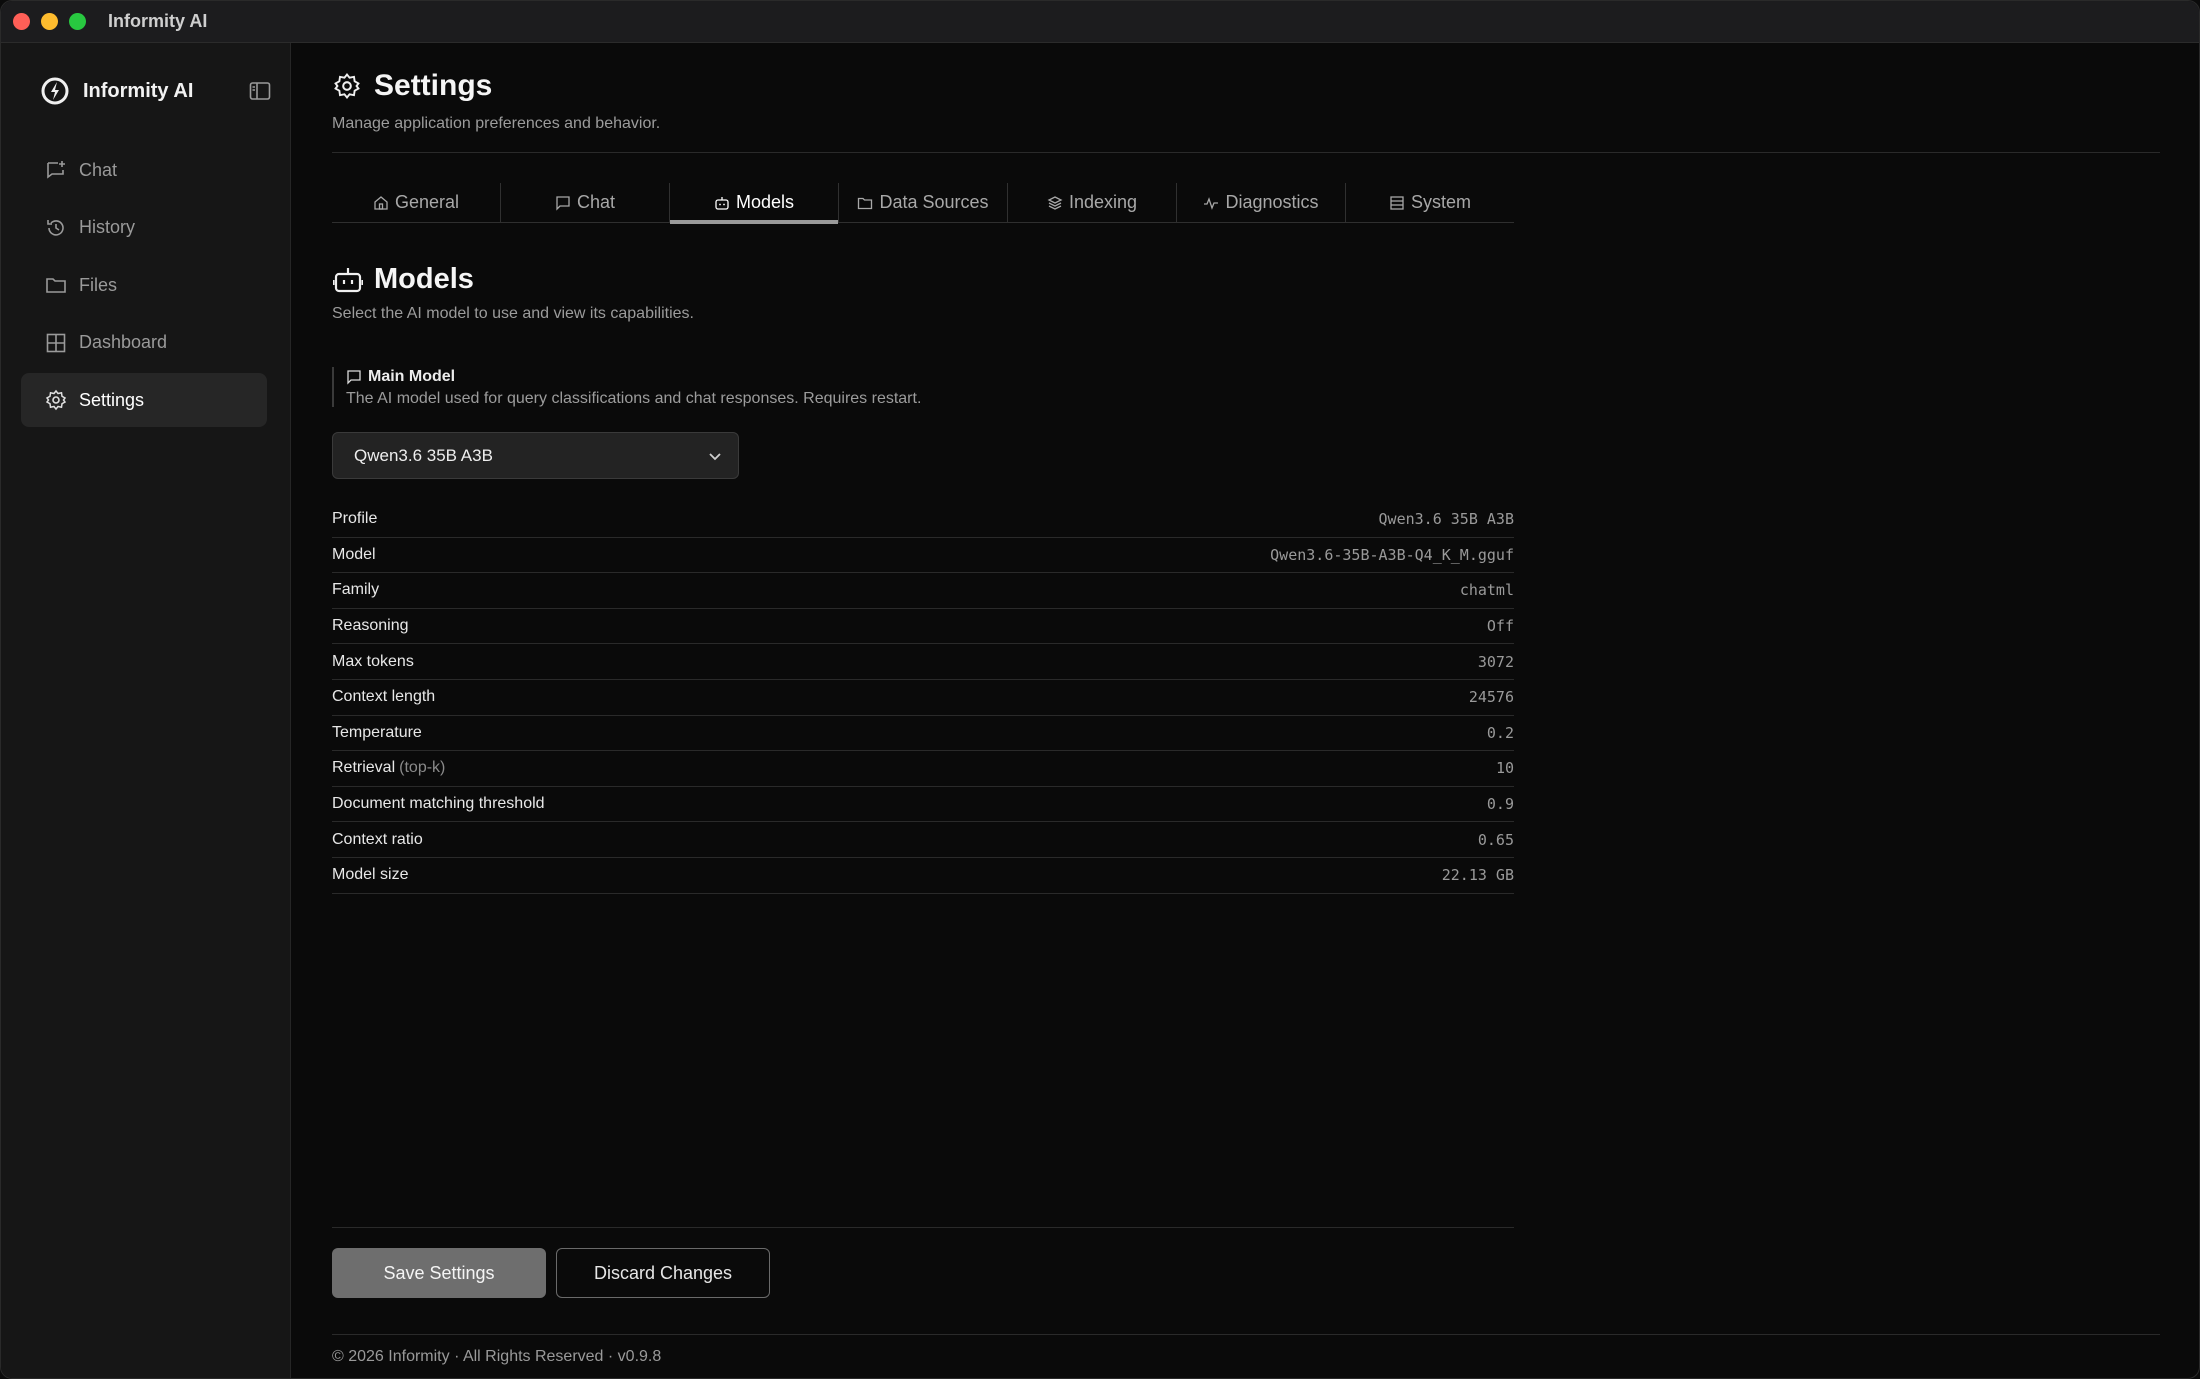  Describe the element at coordinates (412, 376) in the screenshot. I see `main-model-label: Main Model` at that location.